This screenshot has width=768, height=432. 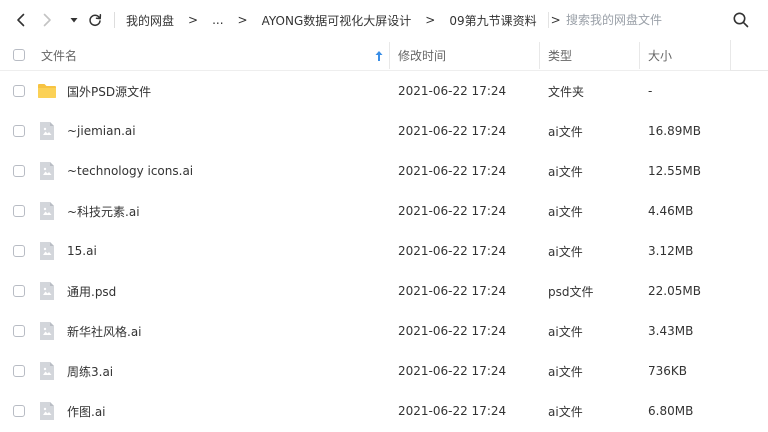 What do you see at coordinates (492, 20) in the screenshot?
I see `breadcrumb-current: 09第九节课资料` at bounding box center [492, 20].